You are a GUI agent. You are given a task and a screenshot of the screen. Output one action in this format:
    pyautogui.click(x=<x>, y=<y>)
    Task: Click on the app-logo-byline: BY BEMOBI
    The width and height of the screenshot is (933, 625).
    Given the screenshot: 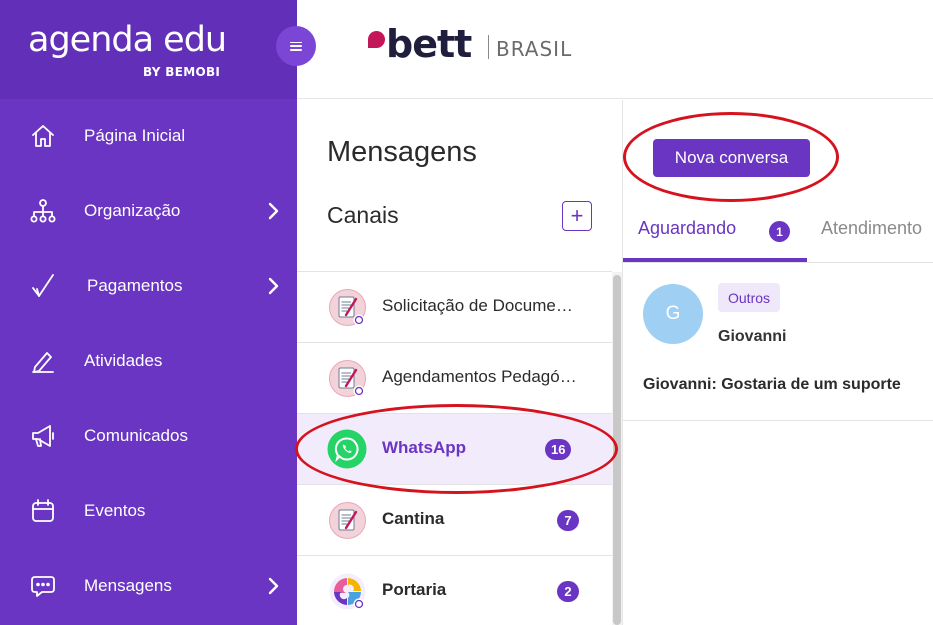 What is the action you would take?
    pyautogui.click(x=182, y=72)
    